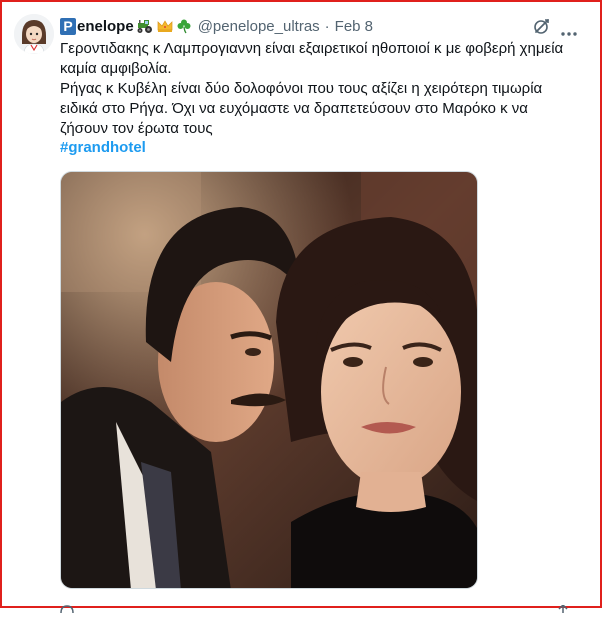 This screenshot has width=602, height=618. What do you see at coordinates (67, 607) in the screenshot?
I see `reply-icon` at bounding box center [67, 607].